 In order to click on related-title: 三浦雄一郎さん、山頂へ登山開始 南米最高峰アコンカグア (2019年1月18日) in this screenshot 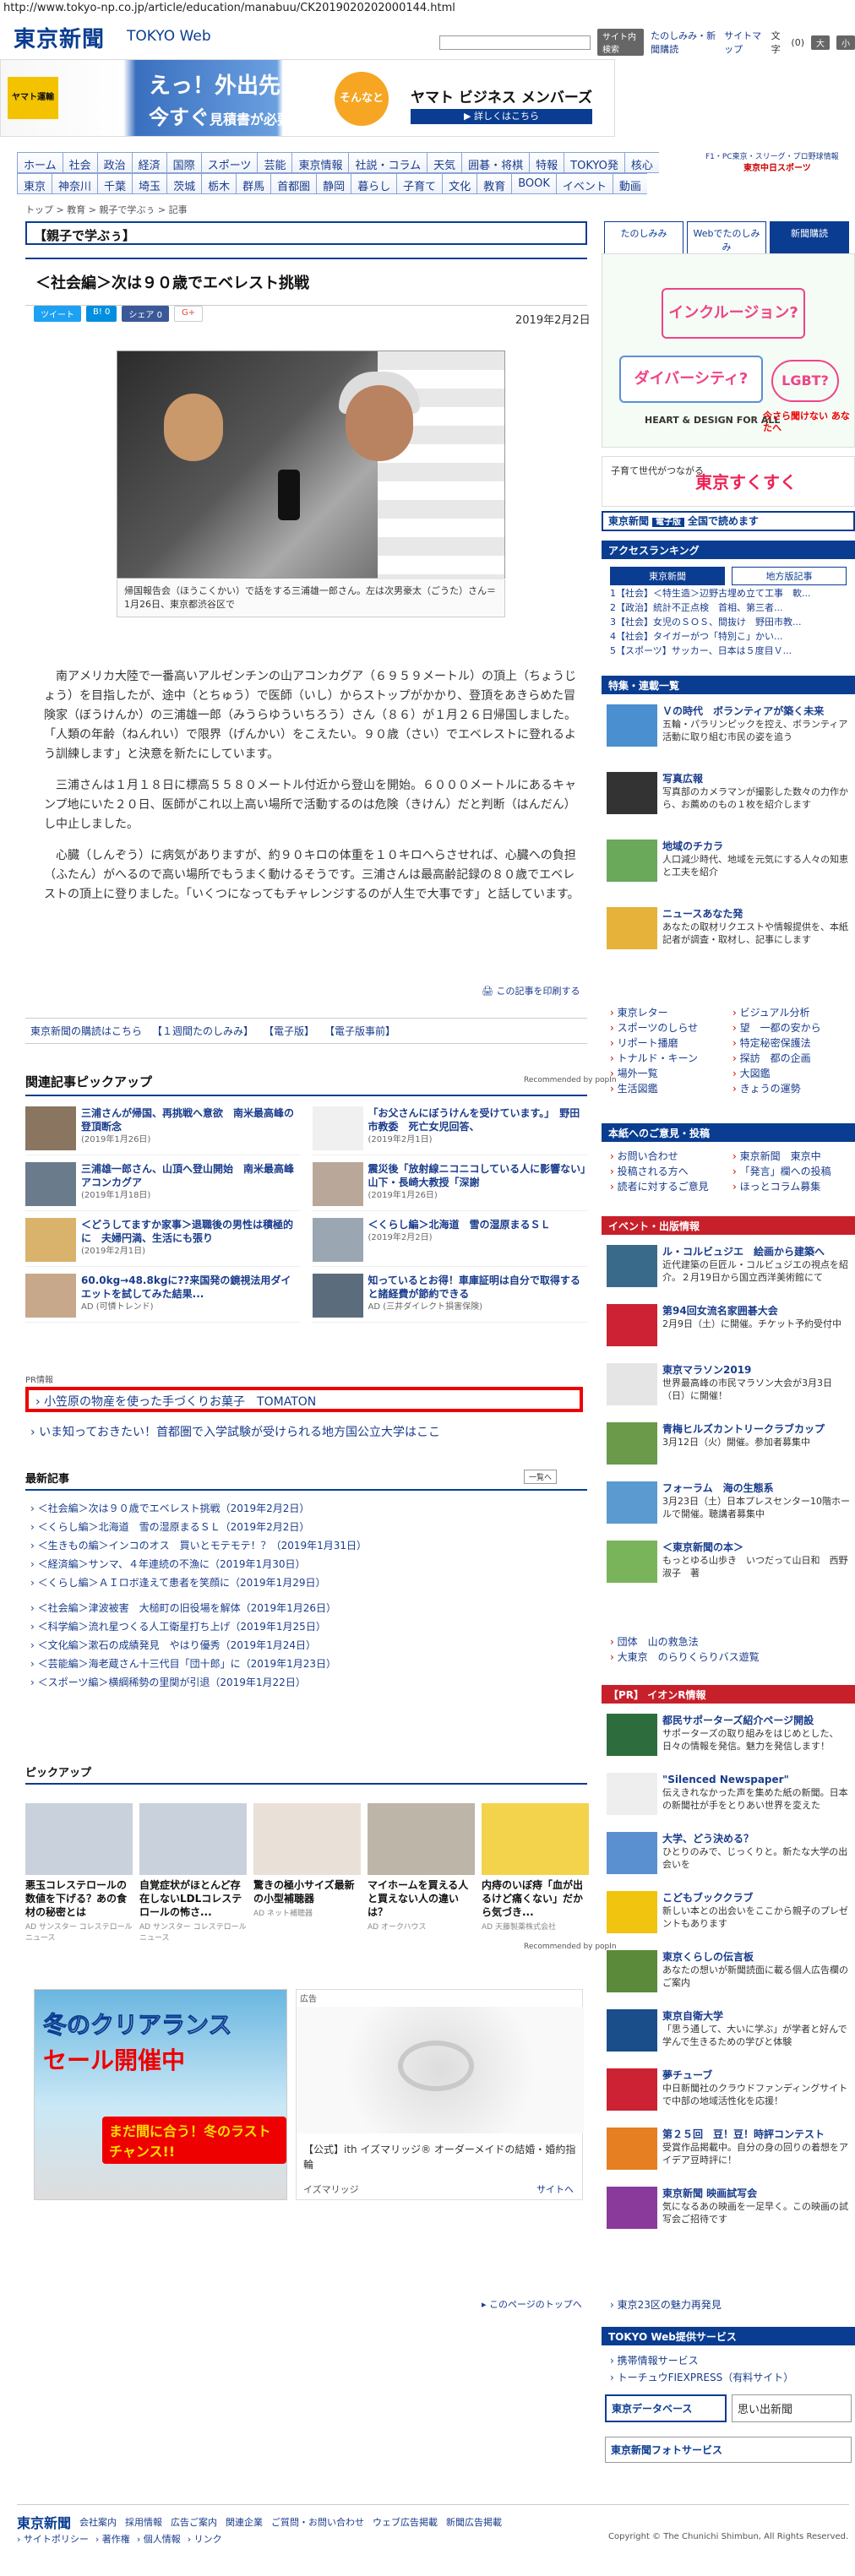, I will do `click(191, 1186)`.